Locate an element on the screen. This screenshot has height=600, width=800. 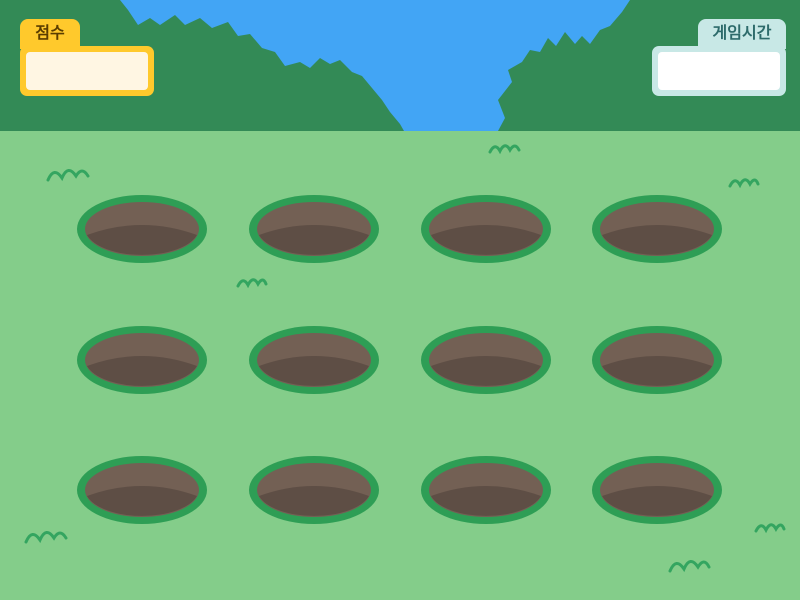
time-box is located at coordinates (719, 71).